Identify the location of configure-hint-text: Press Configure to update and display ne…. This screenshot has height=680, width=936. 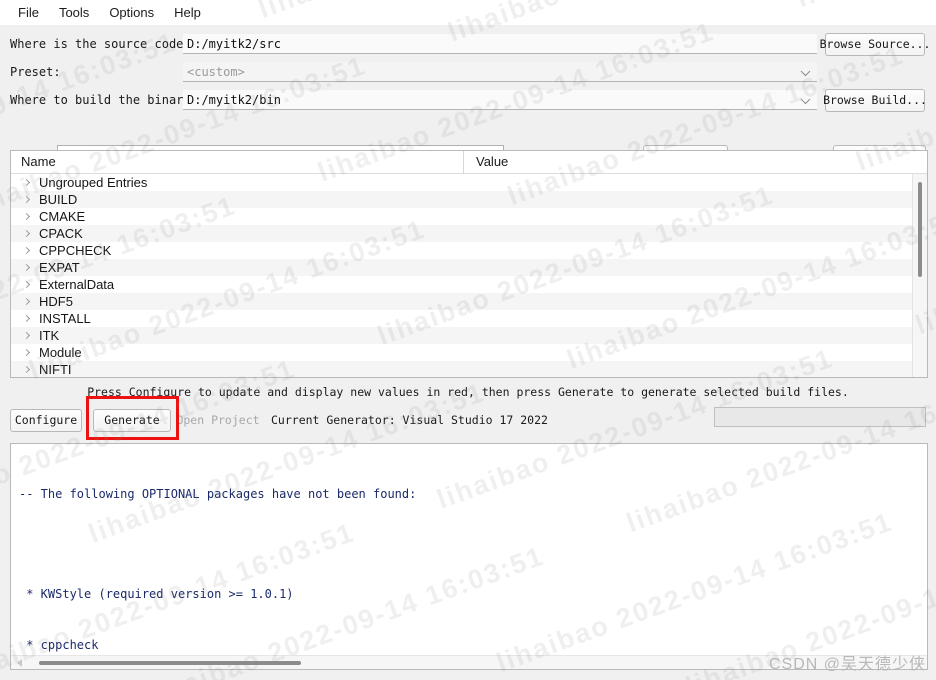
(468, 392).